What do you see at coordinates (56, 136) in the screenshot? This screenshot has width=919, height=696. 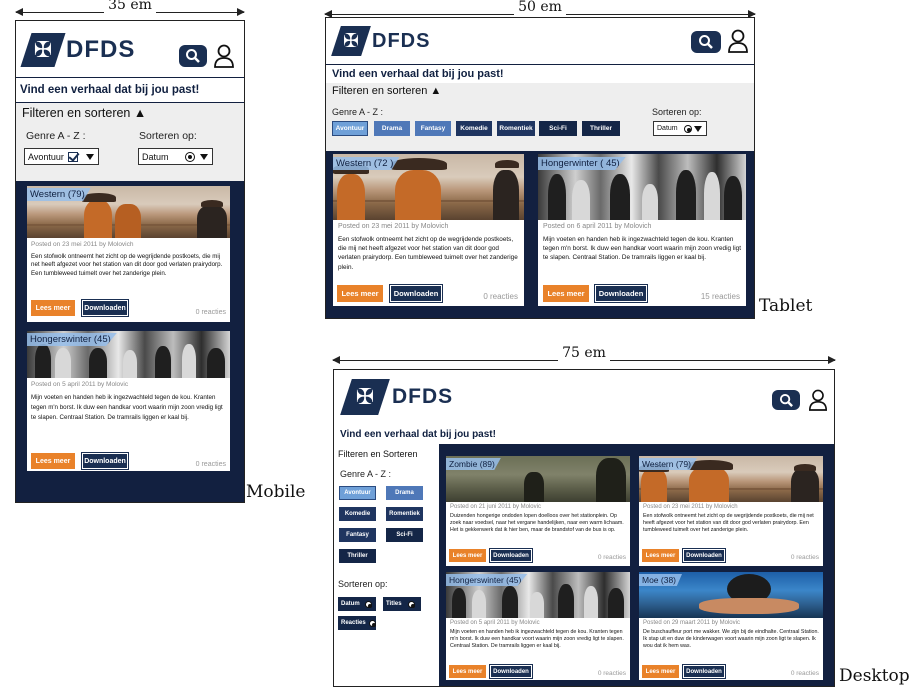 I see `genre-label: Genre A - Z :` at bounding box center [56, 136].